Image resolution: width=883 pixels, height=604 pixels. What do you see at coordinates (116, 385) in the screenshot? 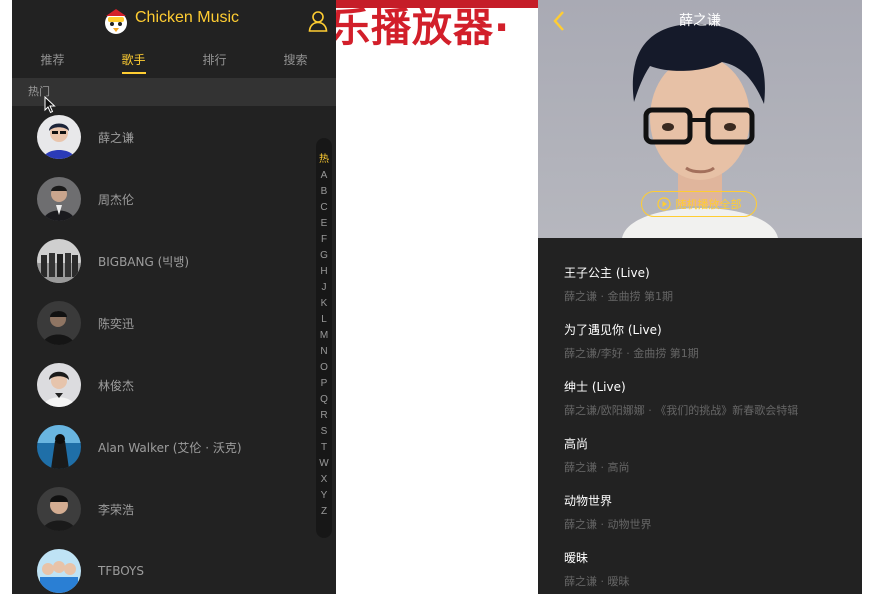
I see `singer-name: 林俊杰` at bounding box center [116, 385].